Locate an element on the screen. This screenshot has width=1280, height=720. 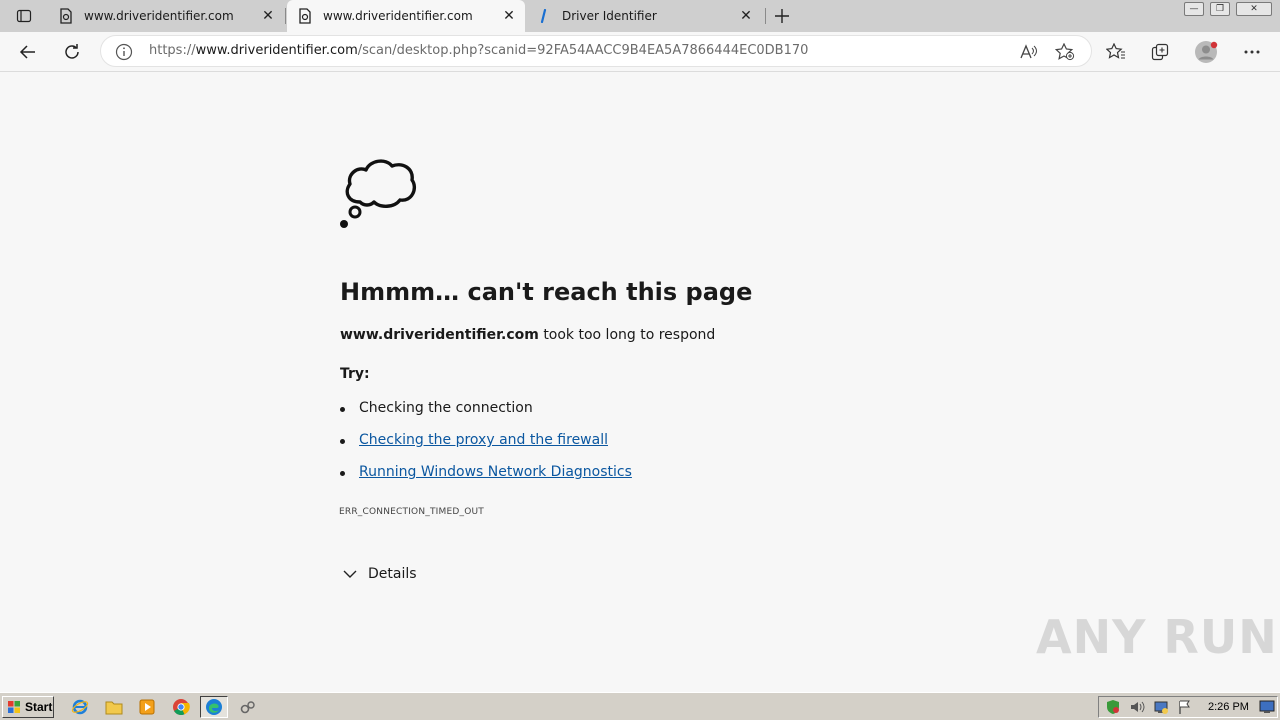
tab-actions-icon is located at coordinates (24, 16).